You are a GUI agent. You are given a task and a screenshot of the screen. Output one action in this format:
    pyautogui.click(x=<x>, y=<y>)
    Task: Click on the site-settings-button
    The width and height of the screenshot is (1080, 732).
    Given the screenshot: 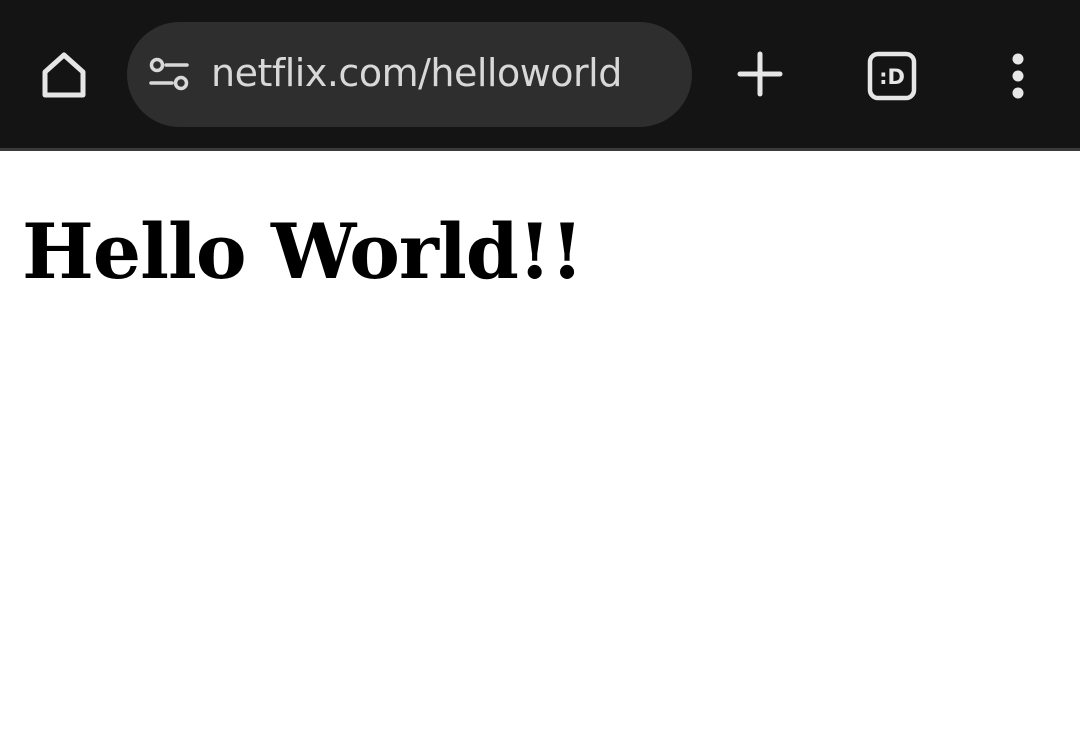 What is the action you would take?
    pyautogui.click(x=169, y=74)
    